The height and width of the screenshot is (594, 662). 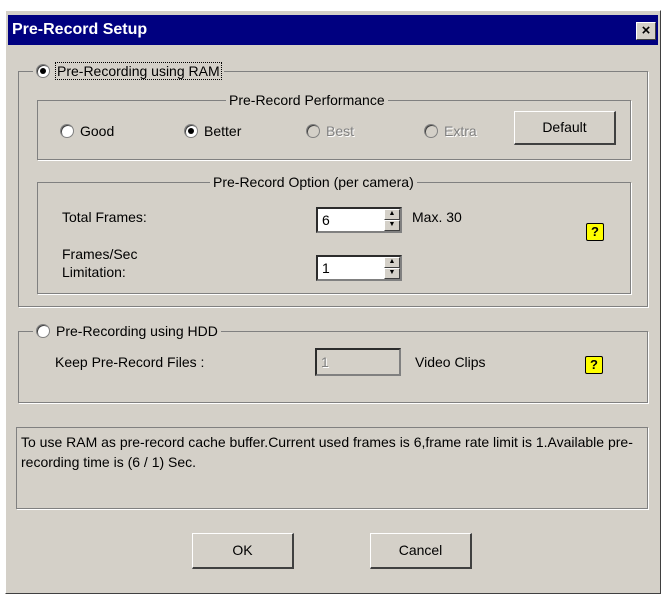 What do you see at coordinates (223, 131) in the screenshot?
I see `radio-label: Better` at bounding box center [223, 131].